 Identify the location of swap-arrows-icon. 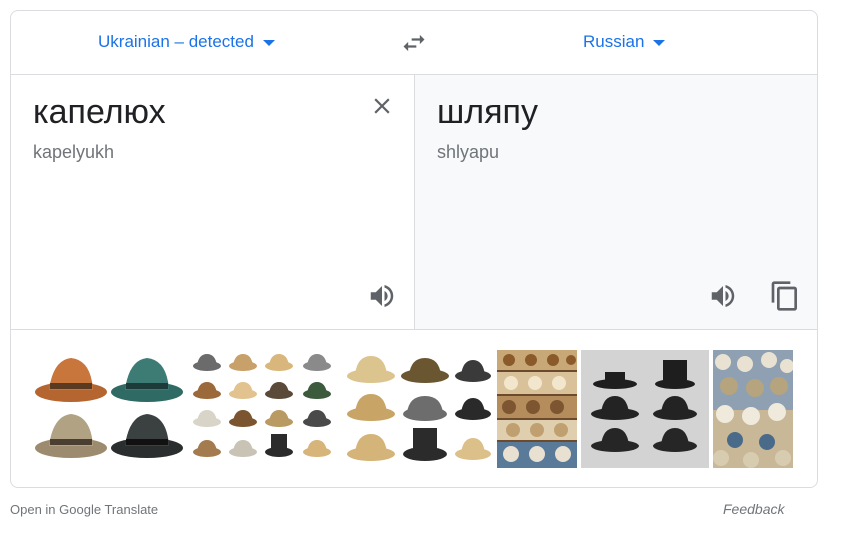
(414, 43).